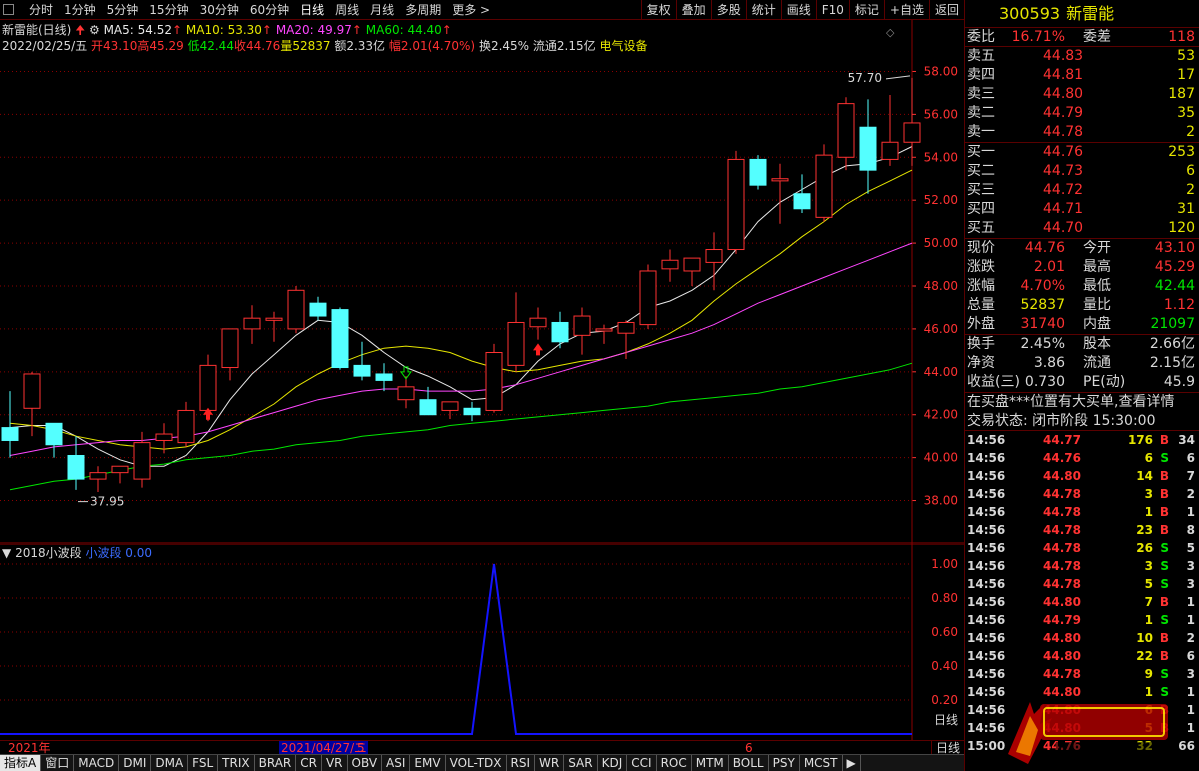 The width and height of the screenshot is (1199, 771). What do you see at coordinates (1082, 152) in the screenshot?
I see `bids-row: 买一 44.76 253` at bounding box center [1082, 152].